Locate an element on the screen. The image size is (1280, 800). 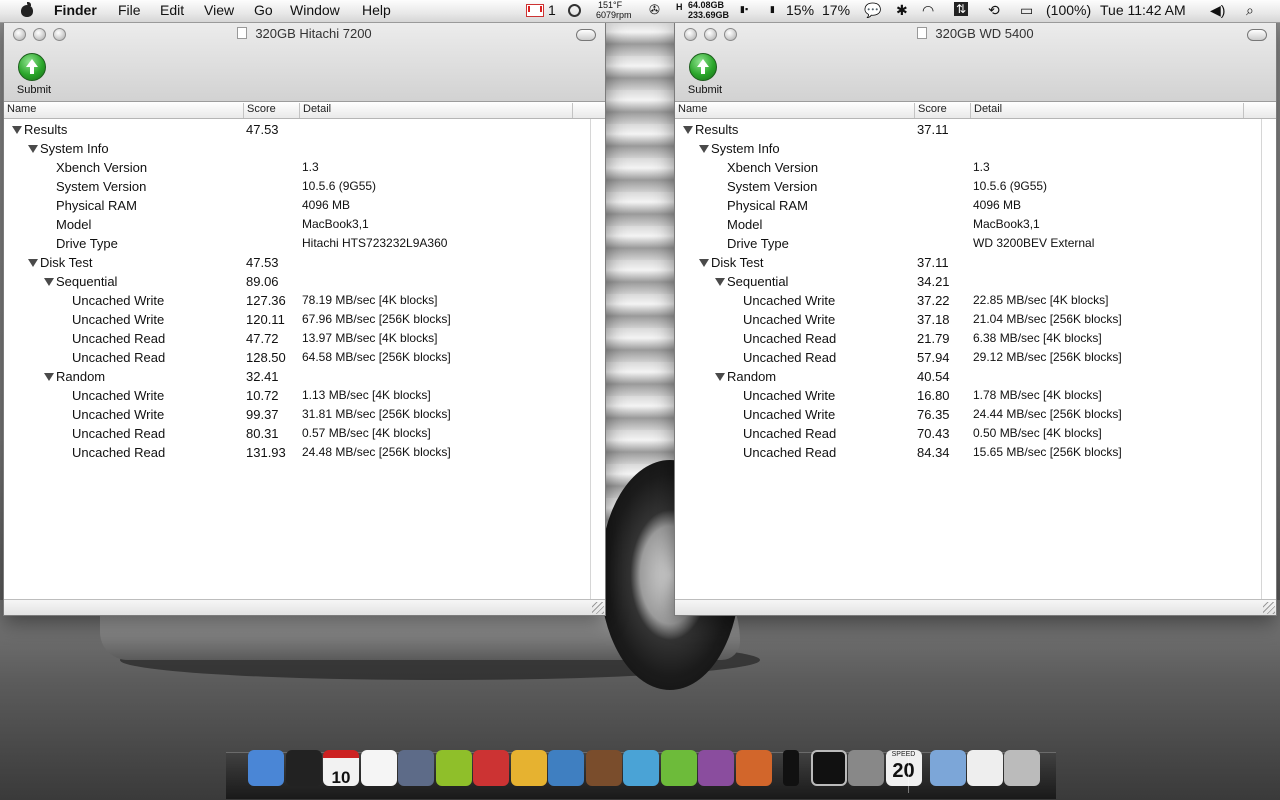
time-machine-icon: ⟲ is located at coordinates (994, 10).